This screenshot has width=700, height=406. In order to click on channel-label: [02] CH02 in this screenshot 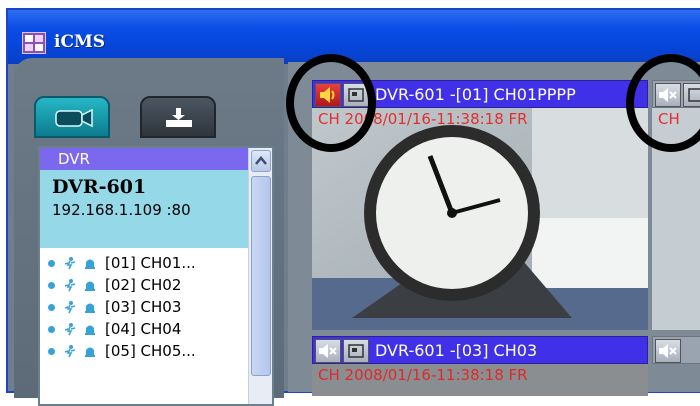, I will do `click(143, 285)`.